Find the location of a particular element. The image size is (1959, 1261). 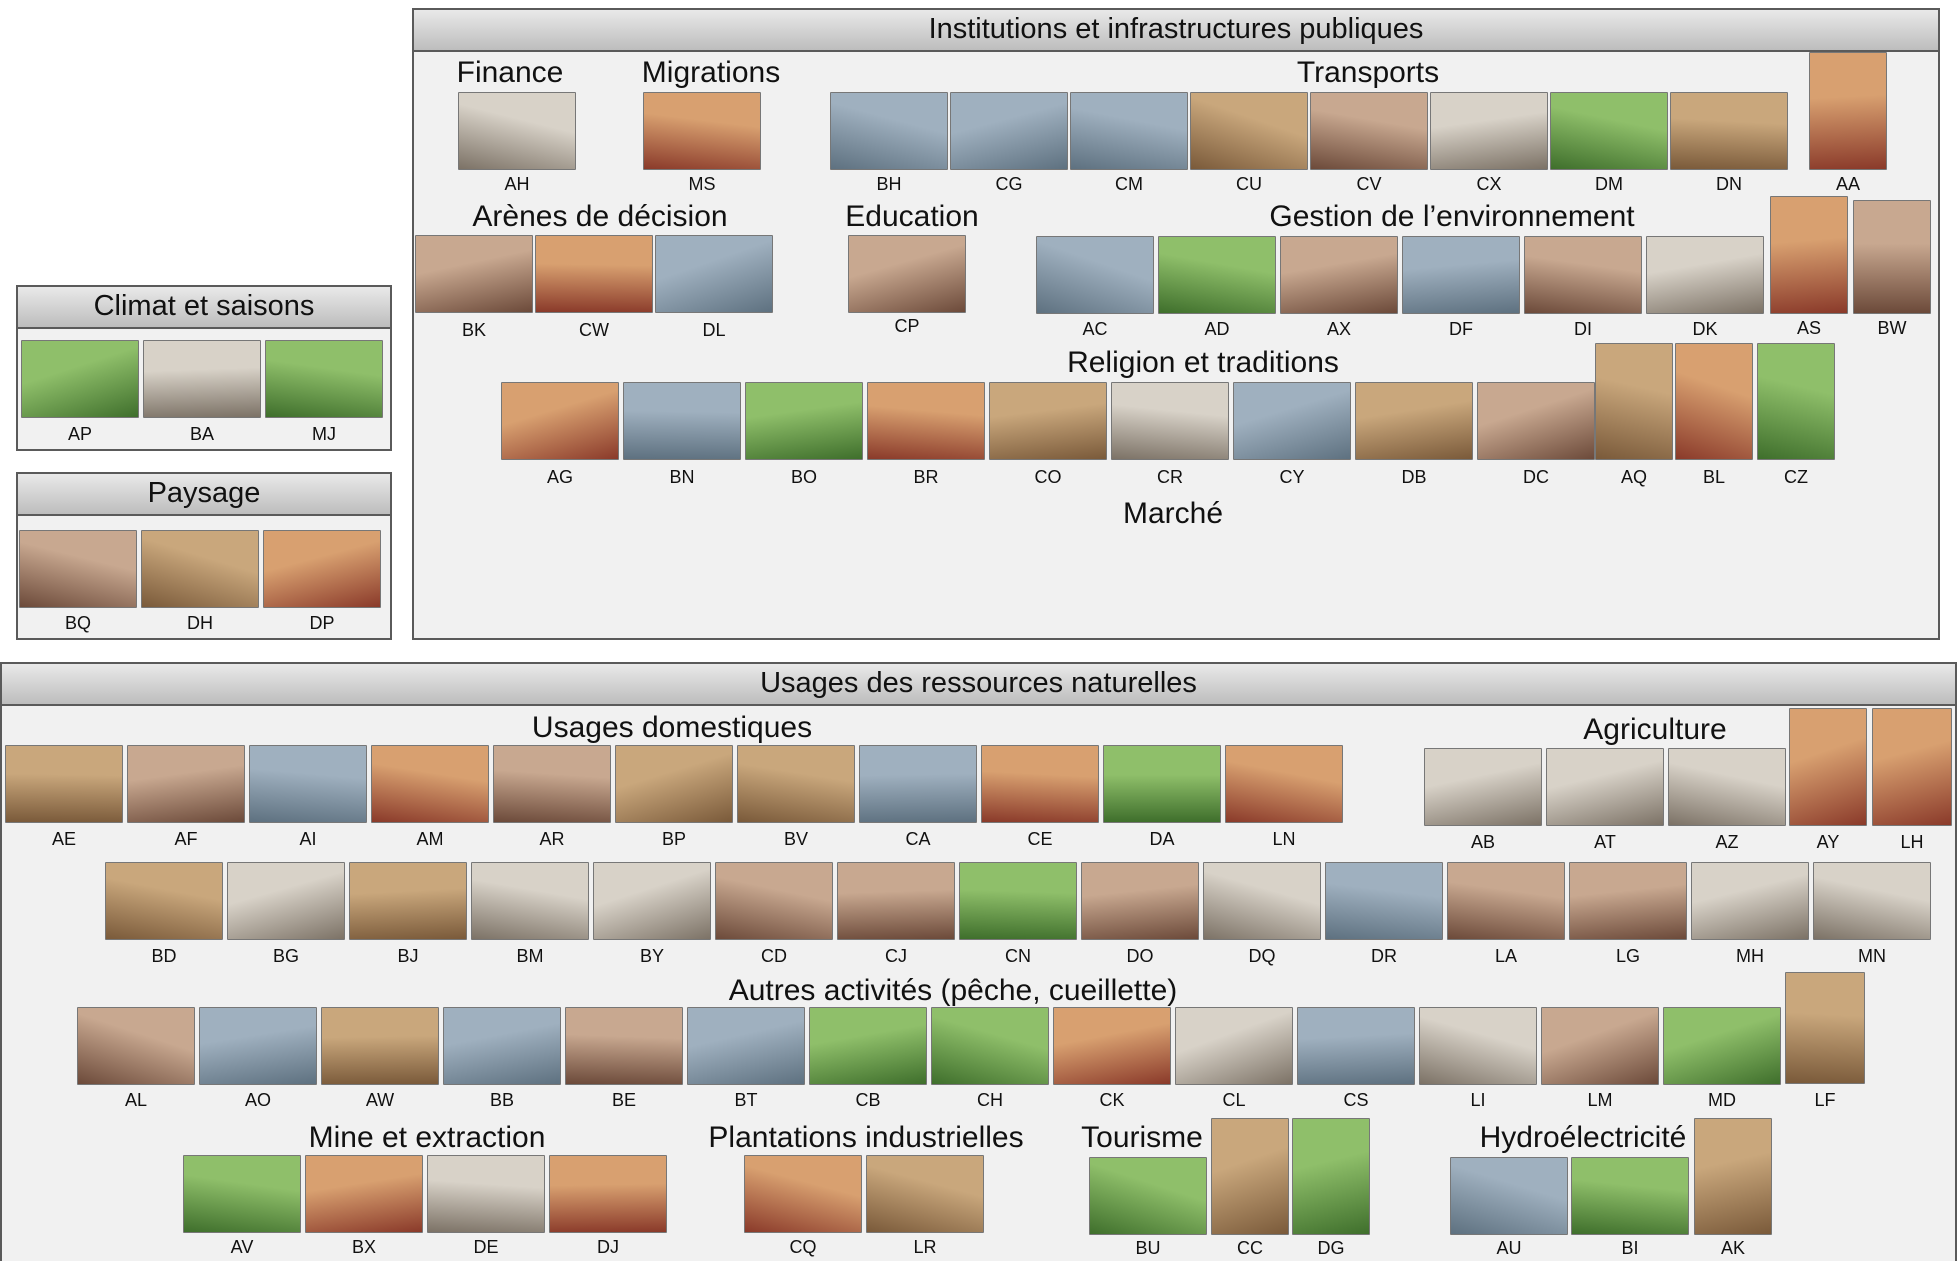

photo-tile-br: BR is located at coordinates (926, 434).